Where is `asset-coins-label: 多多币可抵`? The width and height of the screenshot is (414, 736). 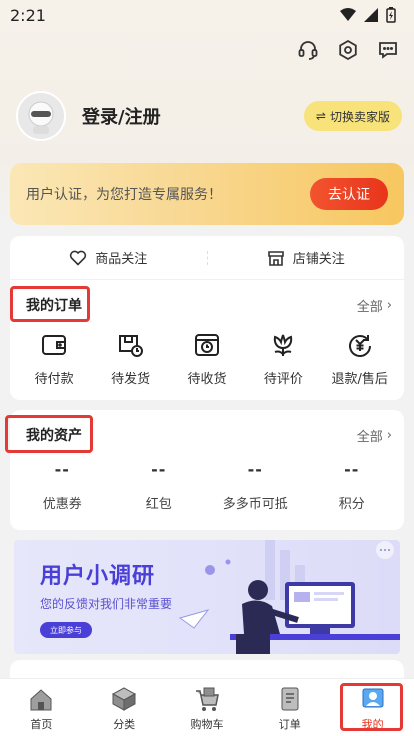
asset-coins-label: 多多币可抵 is located at coordinates (255, 504).